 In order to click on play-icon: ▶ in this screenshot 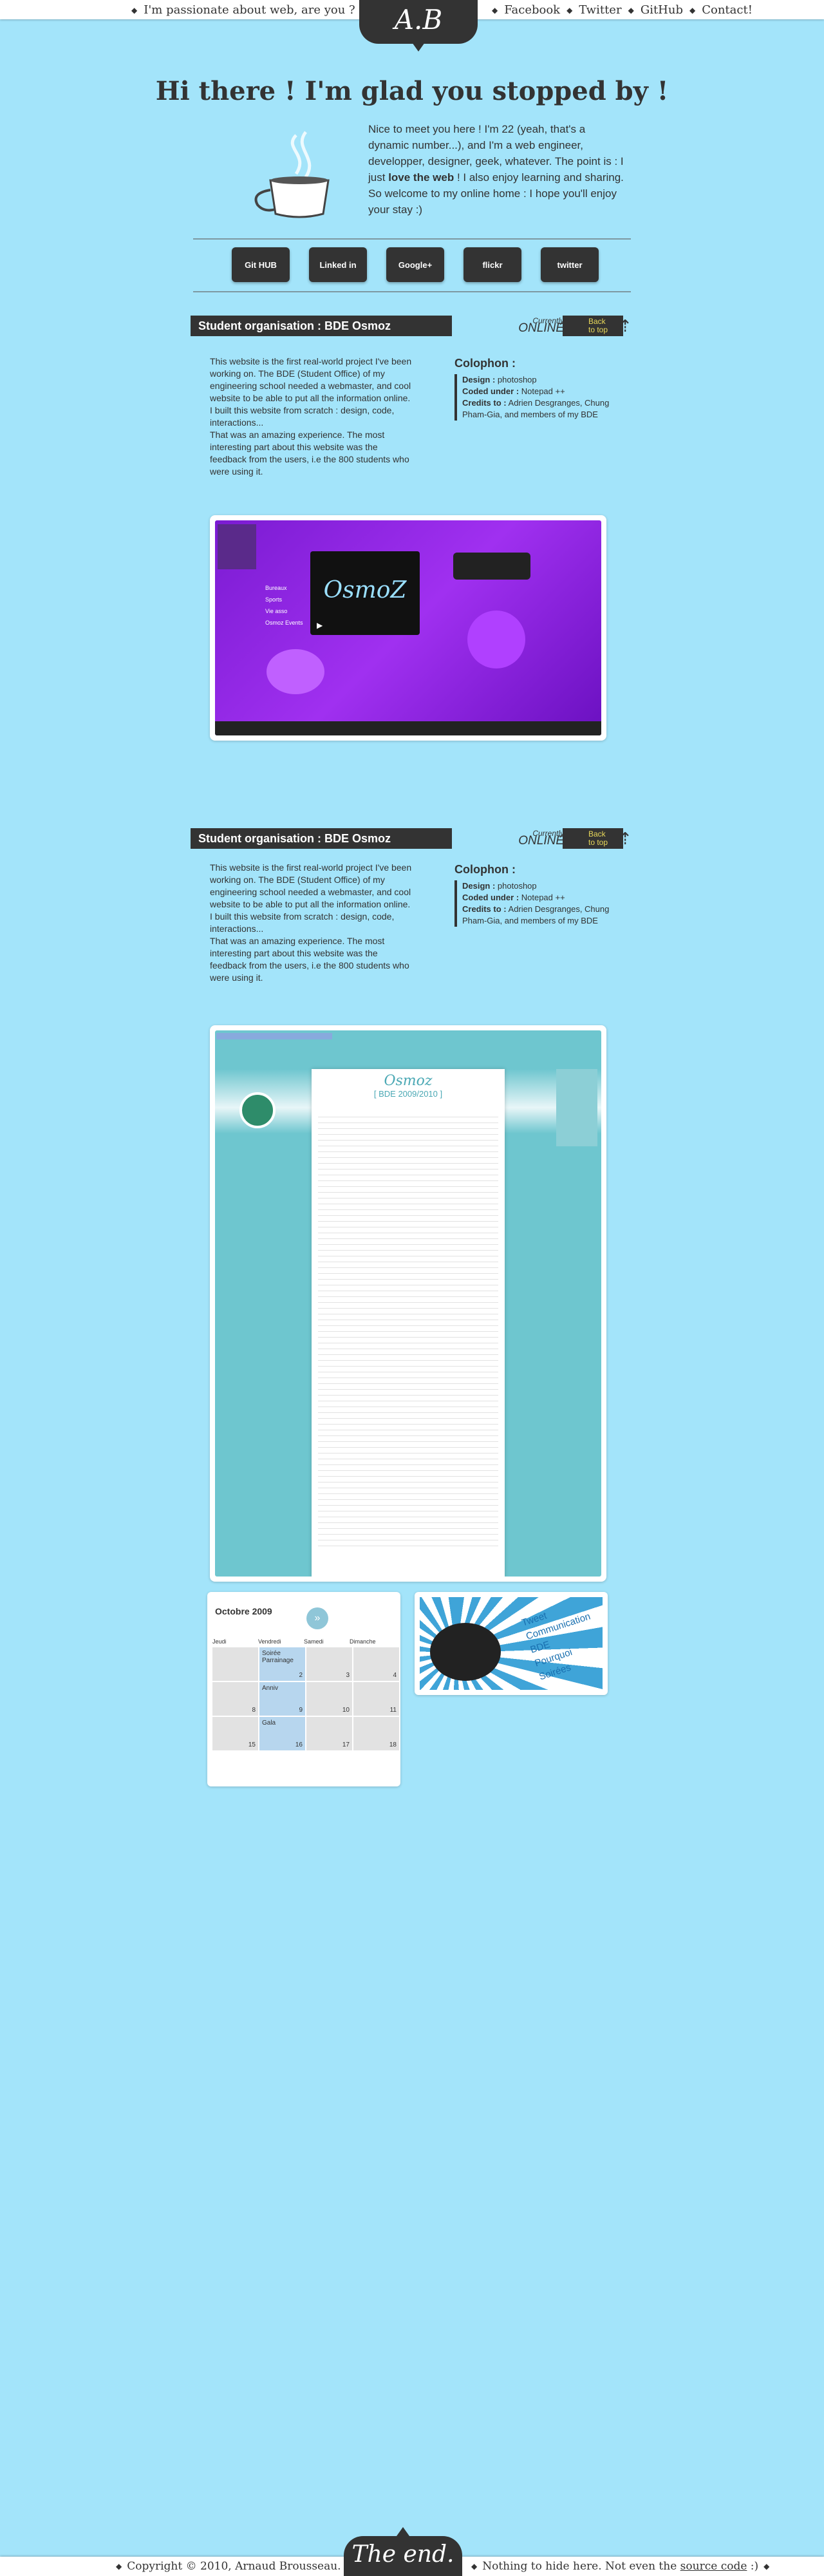, I will do `click(320, 625)`.